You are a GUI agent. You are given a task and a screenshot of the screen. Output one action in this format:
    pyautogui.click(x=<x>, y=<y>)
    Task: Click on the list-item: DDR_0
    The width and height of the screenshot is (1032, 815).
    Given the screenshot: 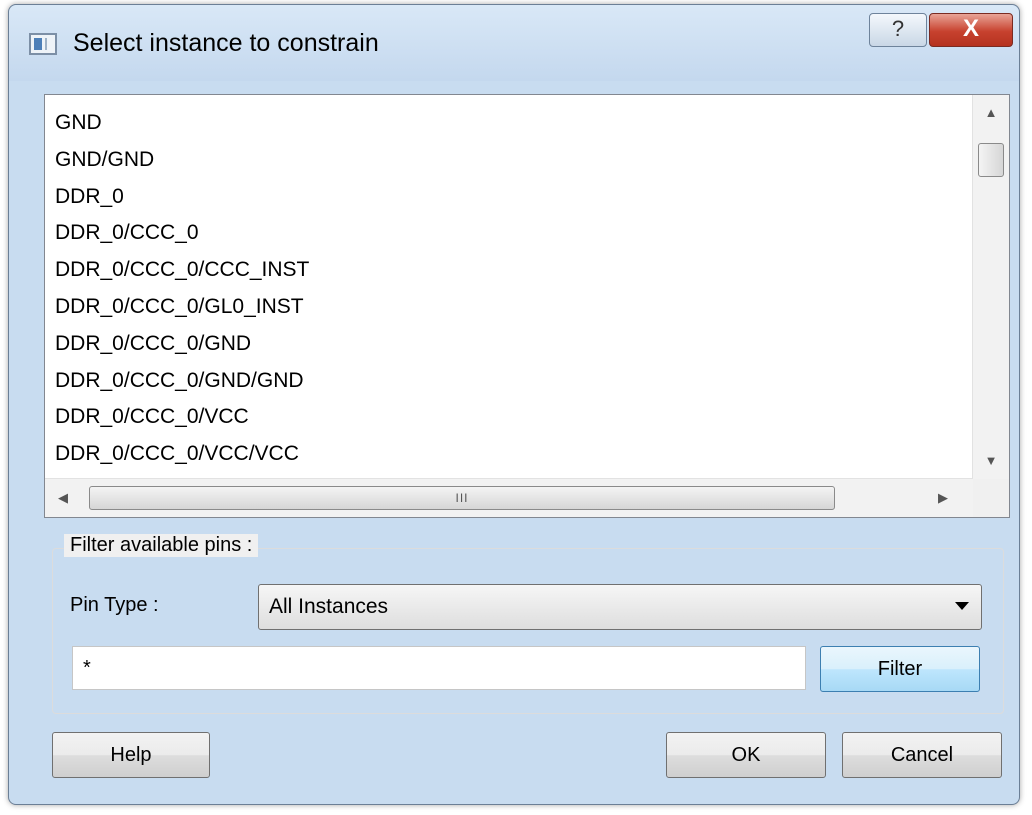 What is the action you would take?
    pyautogui.click(x=495, y=197)
    